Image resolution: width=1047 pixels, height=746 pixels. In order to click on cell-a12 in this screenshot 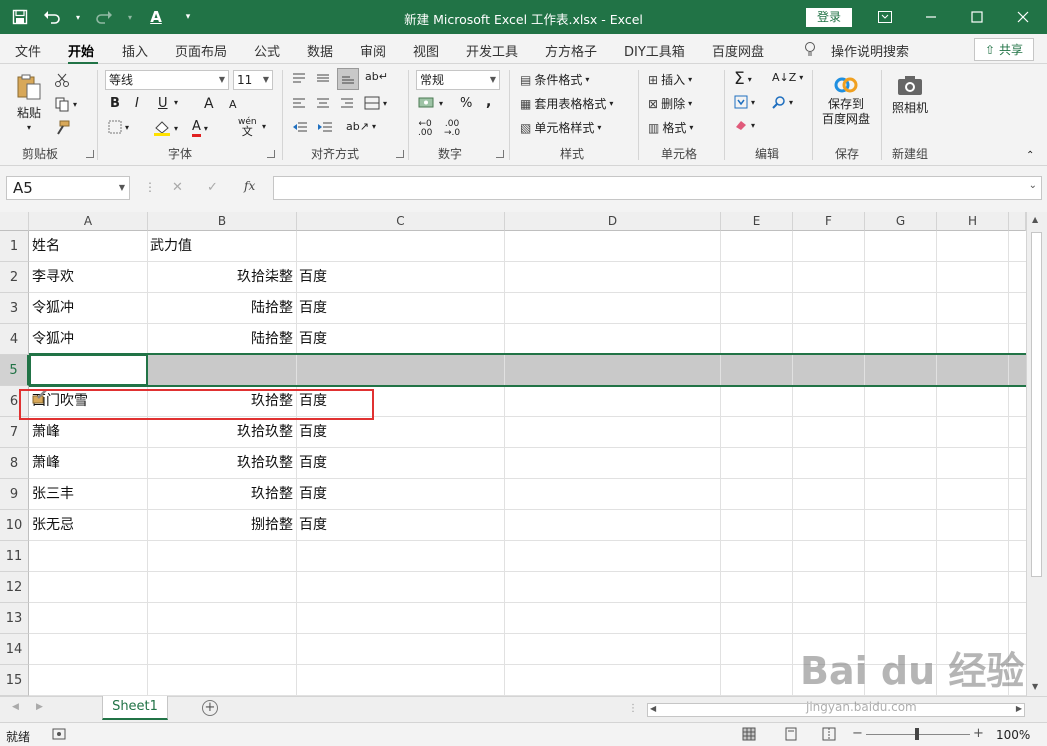, I will do `click(88, 587)`.